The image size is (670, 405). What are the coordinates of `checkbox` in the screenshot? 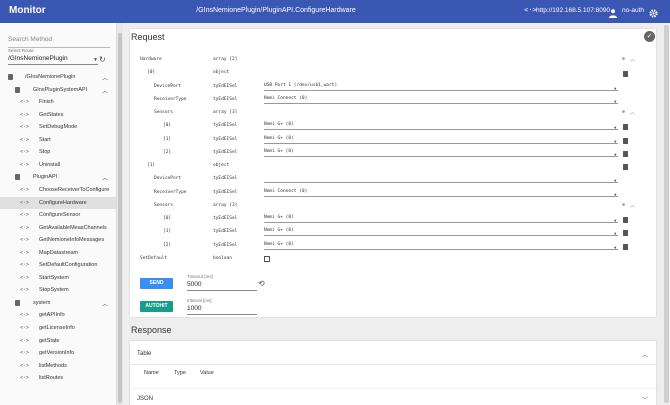 It's located at (267, 258).